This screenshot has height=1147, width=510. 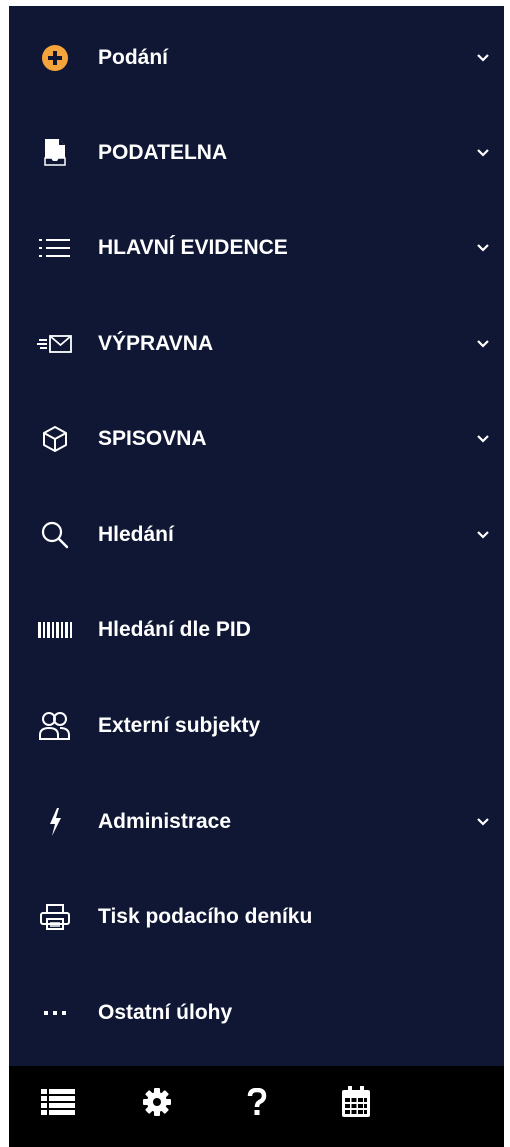 I want to click on send-envelope-icon, so click(x=55, y=344).